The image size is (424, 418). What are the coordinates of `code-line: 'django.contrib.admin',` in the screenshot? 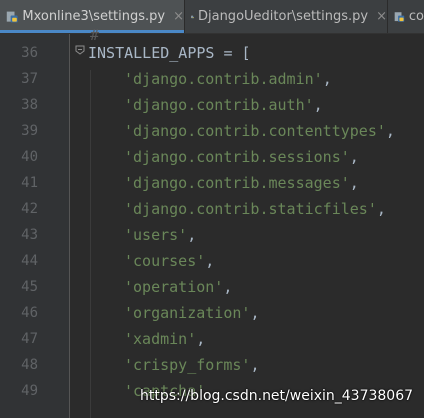 It's located at (228, 79).